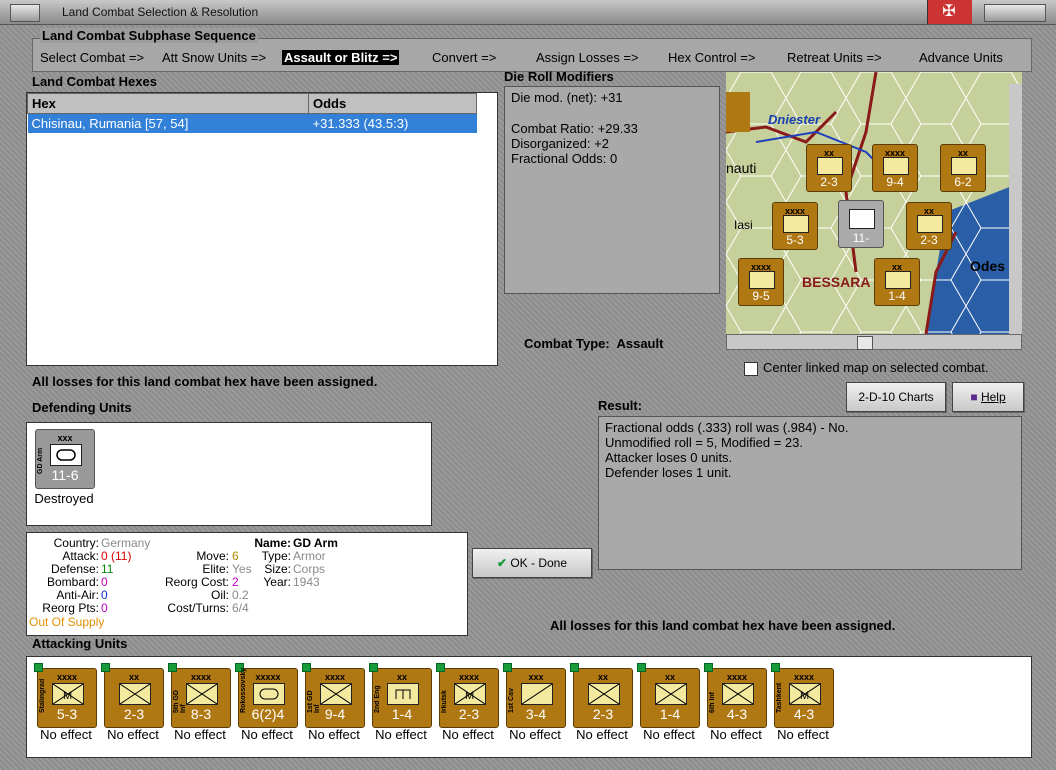  Describe the element at coordinates (1015, 13) in the screenshot. I see `close-button` at that location.